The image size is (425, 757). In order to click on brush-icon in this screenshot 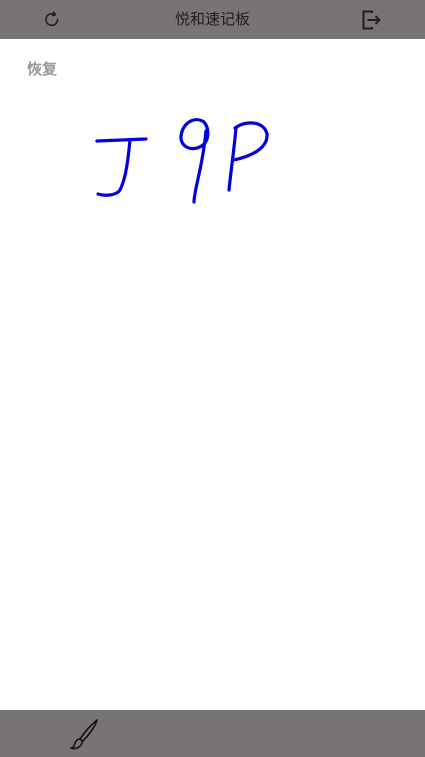, I will do `click(84, 734)`.